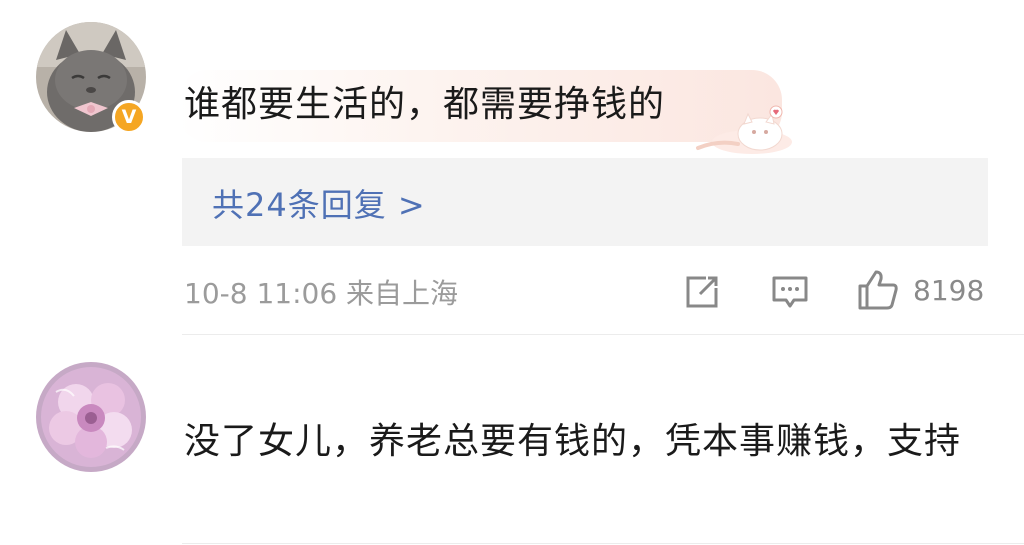 This screenshot has width=1024, height=545. Describe the element at coordinates (878, 290) in the screenshot. I see `like-icon` at that location.